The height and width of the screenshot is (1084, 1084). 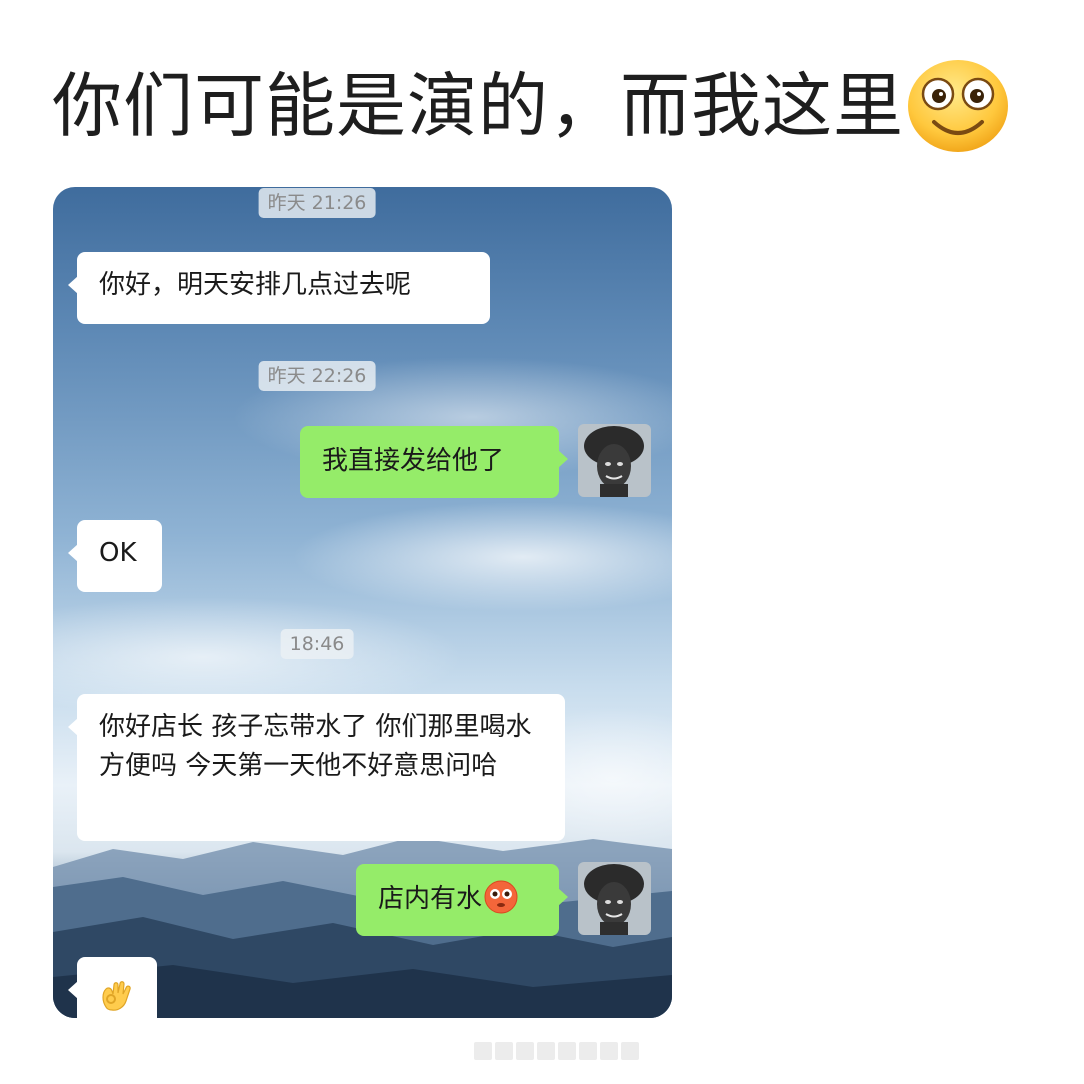 What do you see at coordinates (556, 1051) in the screenshot?
I see `watermark` at bounding box center [556, 1051].